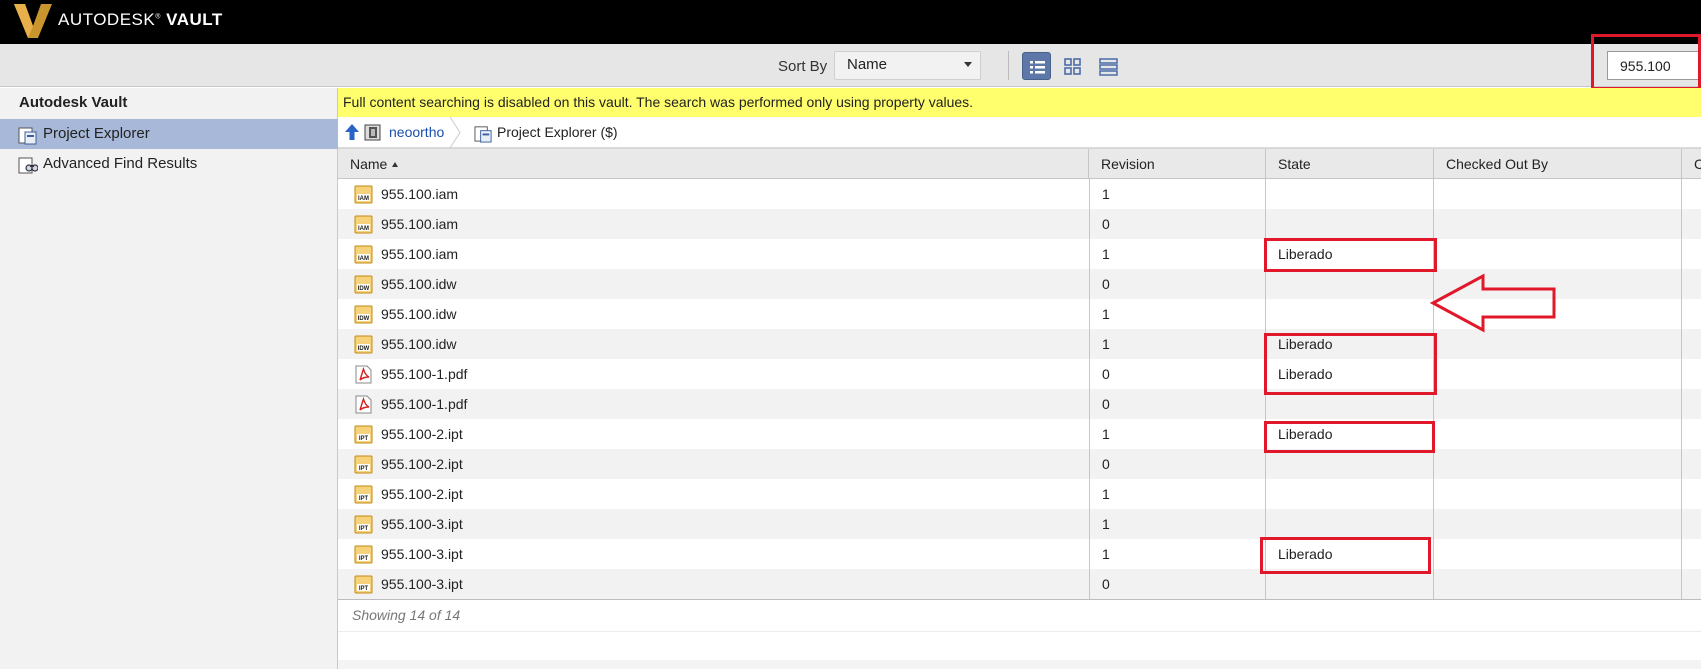  I want to click on list-view-icon, so click(1037, 67).